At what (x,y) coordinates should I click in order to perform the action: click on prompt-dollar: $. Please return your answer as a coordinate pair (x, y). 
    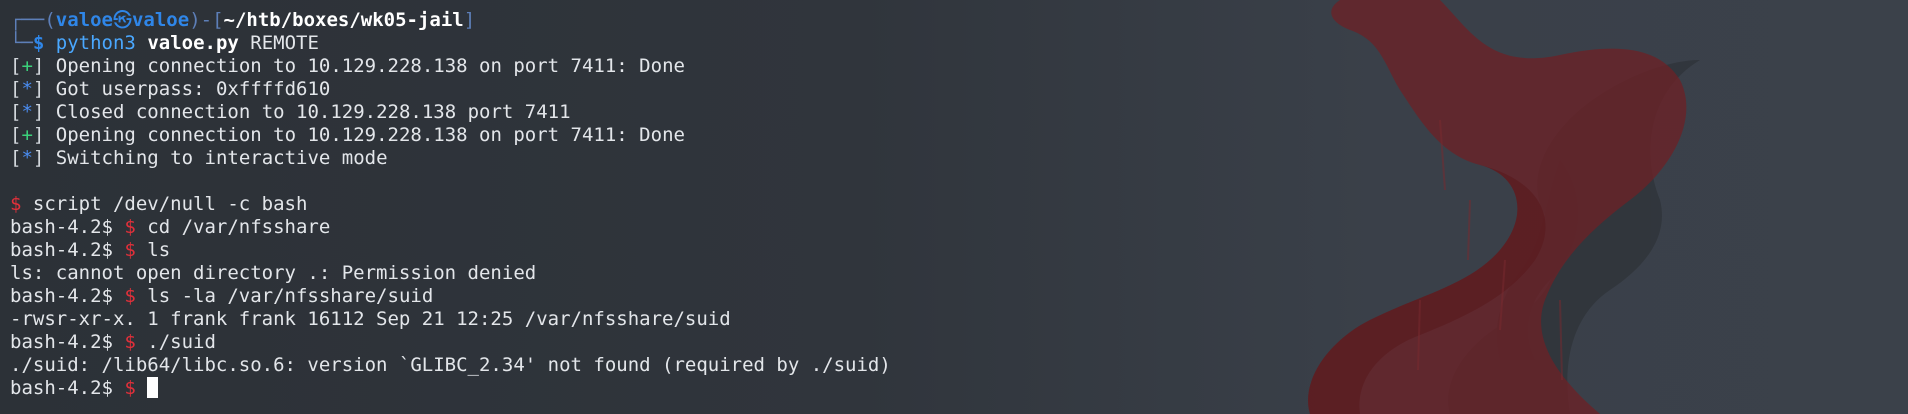
    Looking at the image, I should click on (38, 43).